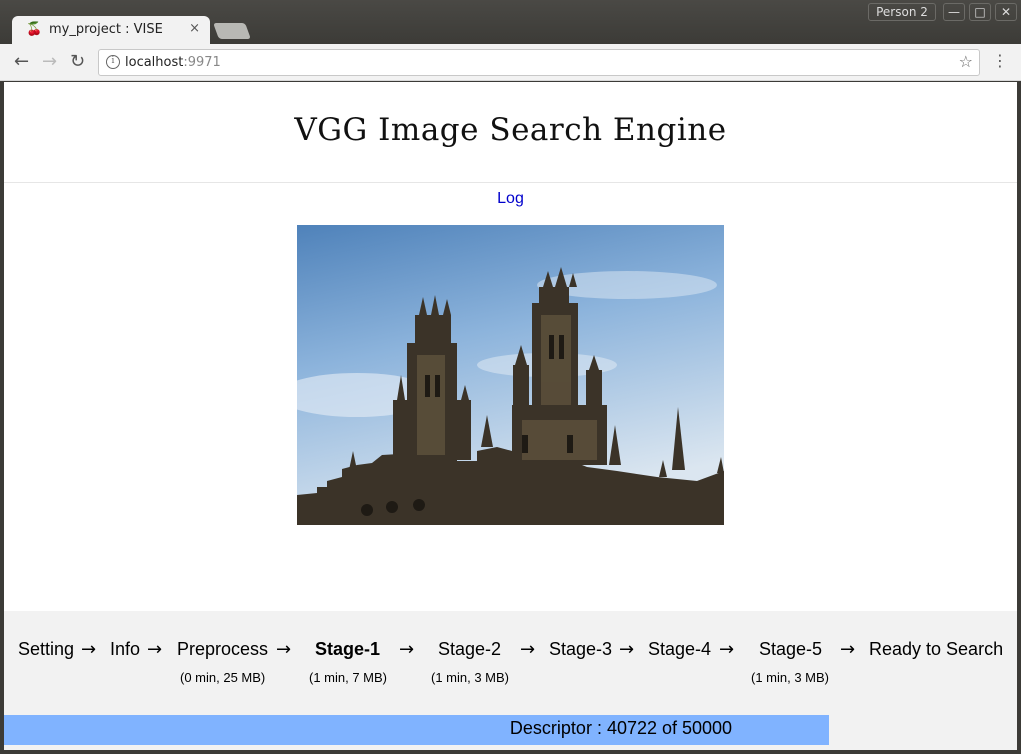 The image size is (1021, 754). What do you see at coordinates (936, 649) in the screenshot?
I see `stage-ready-to-search: Ready to Search` at bounding box center [936, 649].